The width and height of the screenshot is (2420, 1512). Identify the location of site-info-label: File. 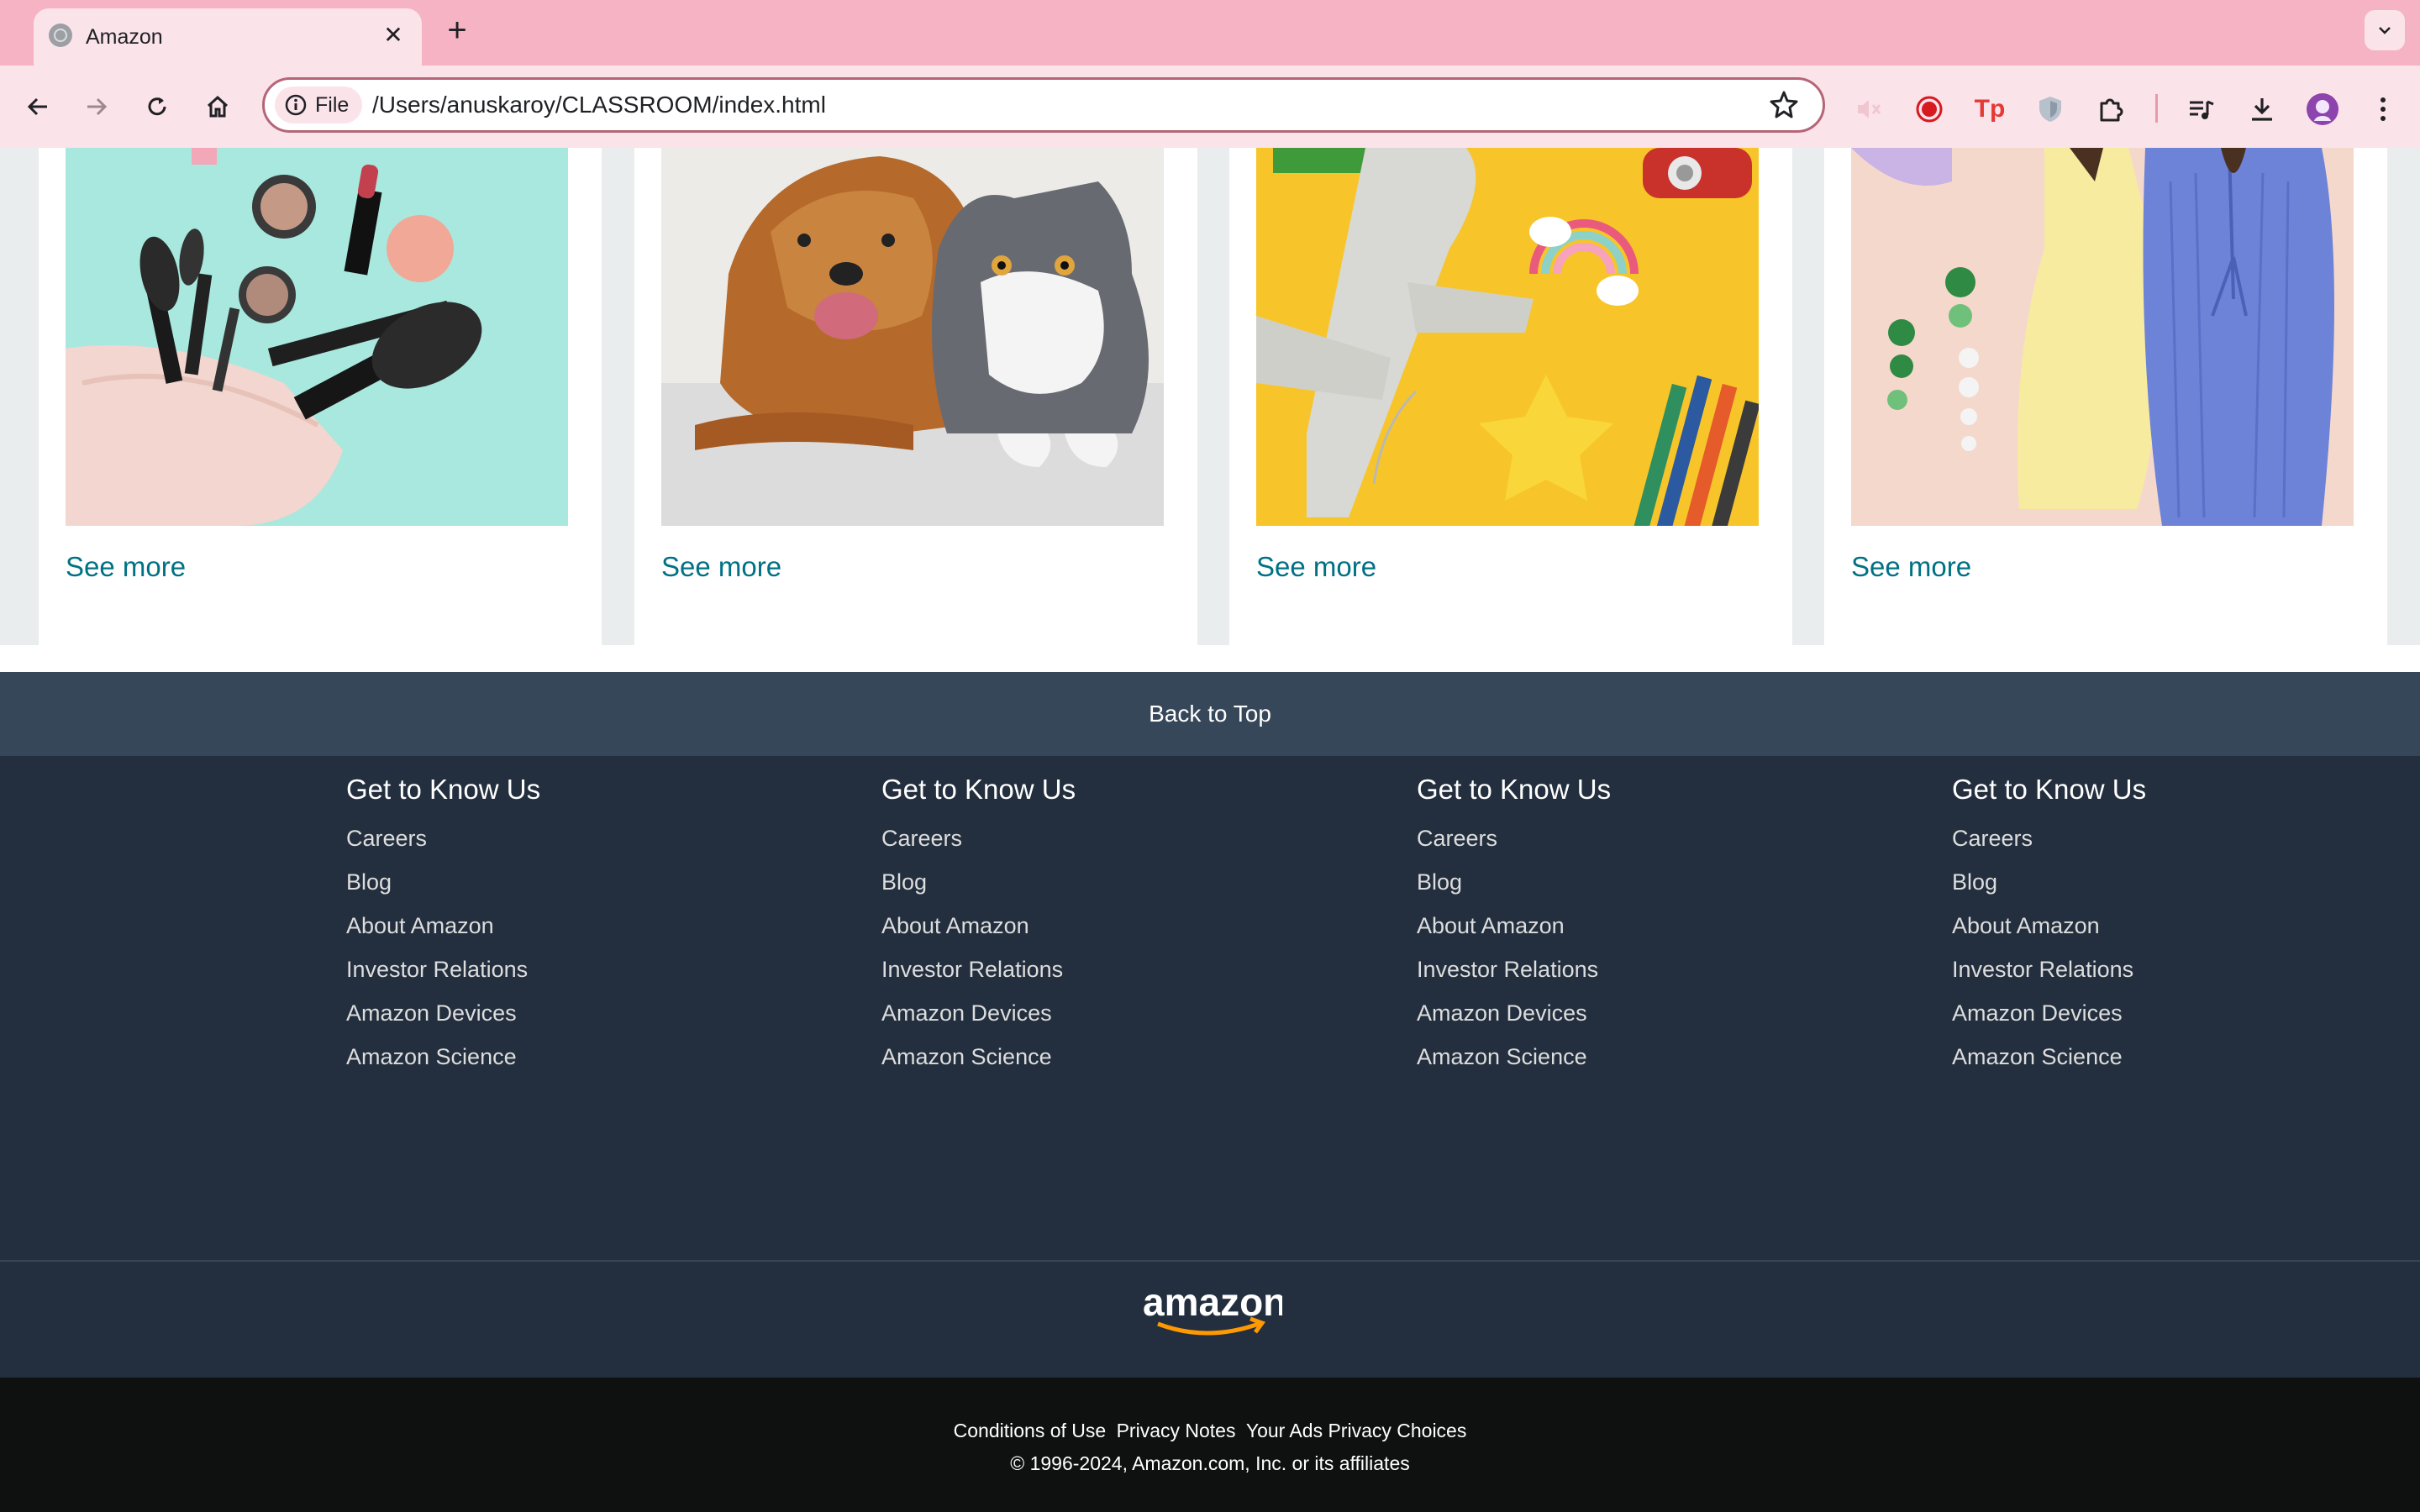
(332, 104).